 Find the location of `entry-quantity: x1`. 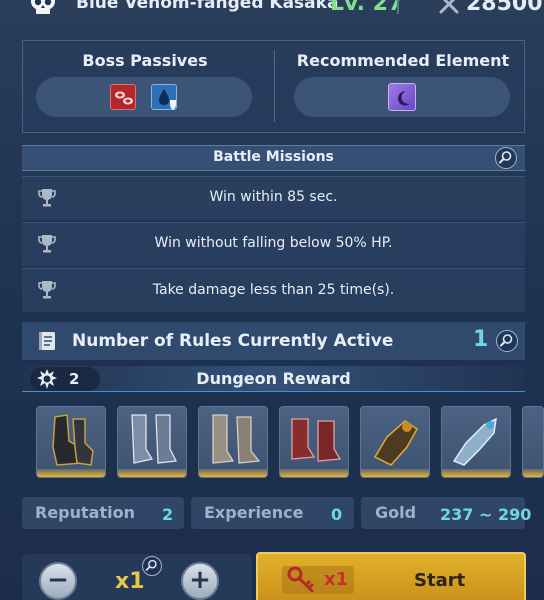

entry-quantity: x1 is located at coordinates (130, 581).